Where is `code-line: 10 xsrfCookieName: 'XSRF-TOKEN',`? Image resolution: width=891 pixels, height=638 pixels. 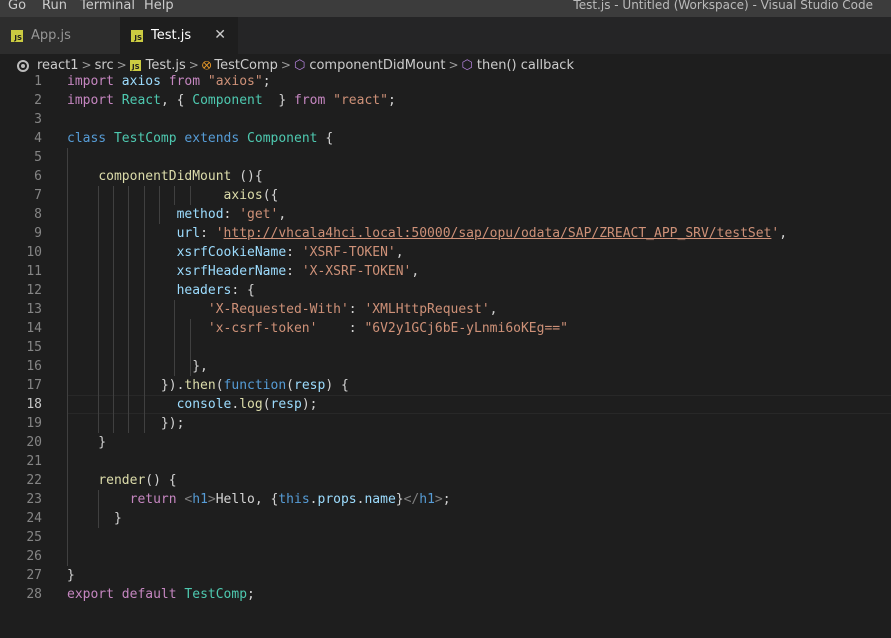
code-line: 10 xsrfCookieName: 'XSRF-TOKEN', is located at coordinates (445, 252).